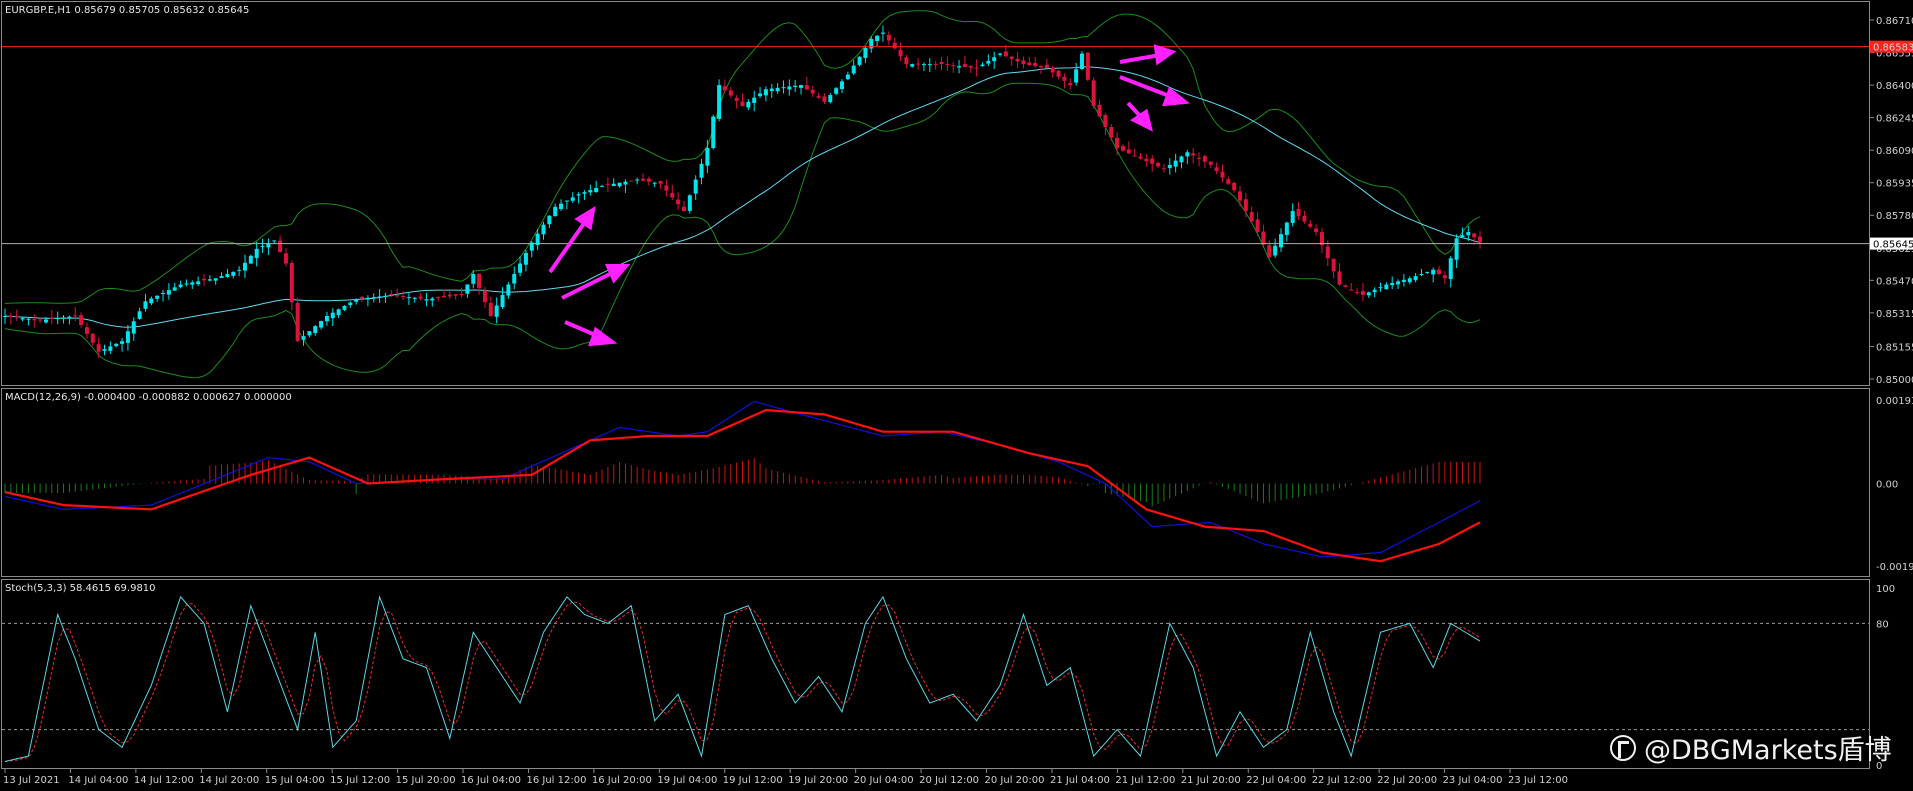 The height and width of the screenshot is (791, 1913). I want to click on price-tick-label: 0.85780, so click(1894, 216).